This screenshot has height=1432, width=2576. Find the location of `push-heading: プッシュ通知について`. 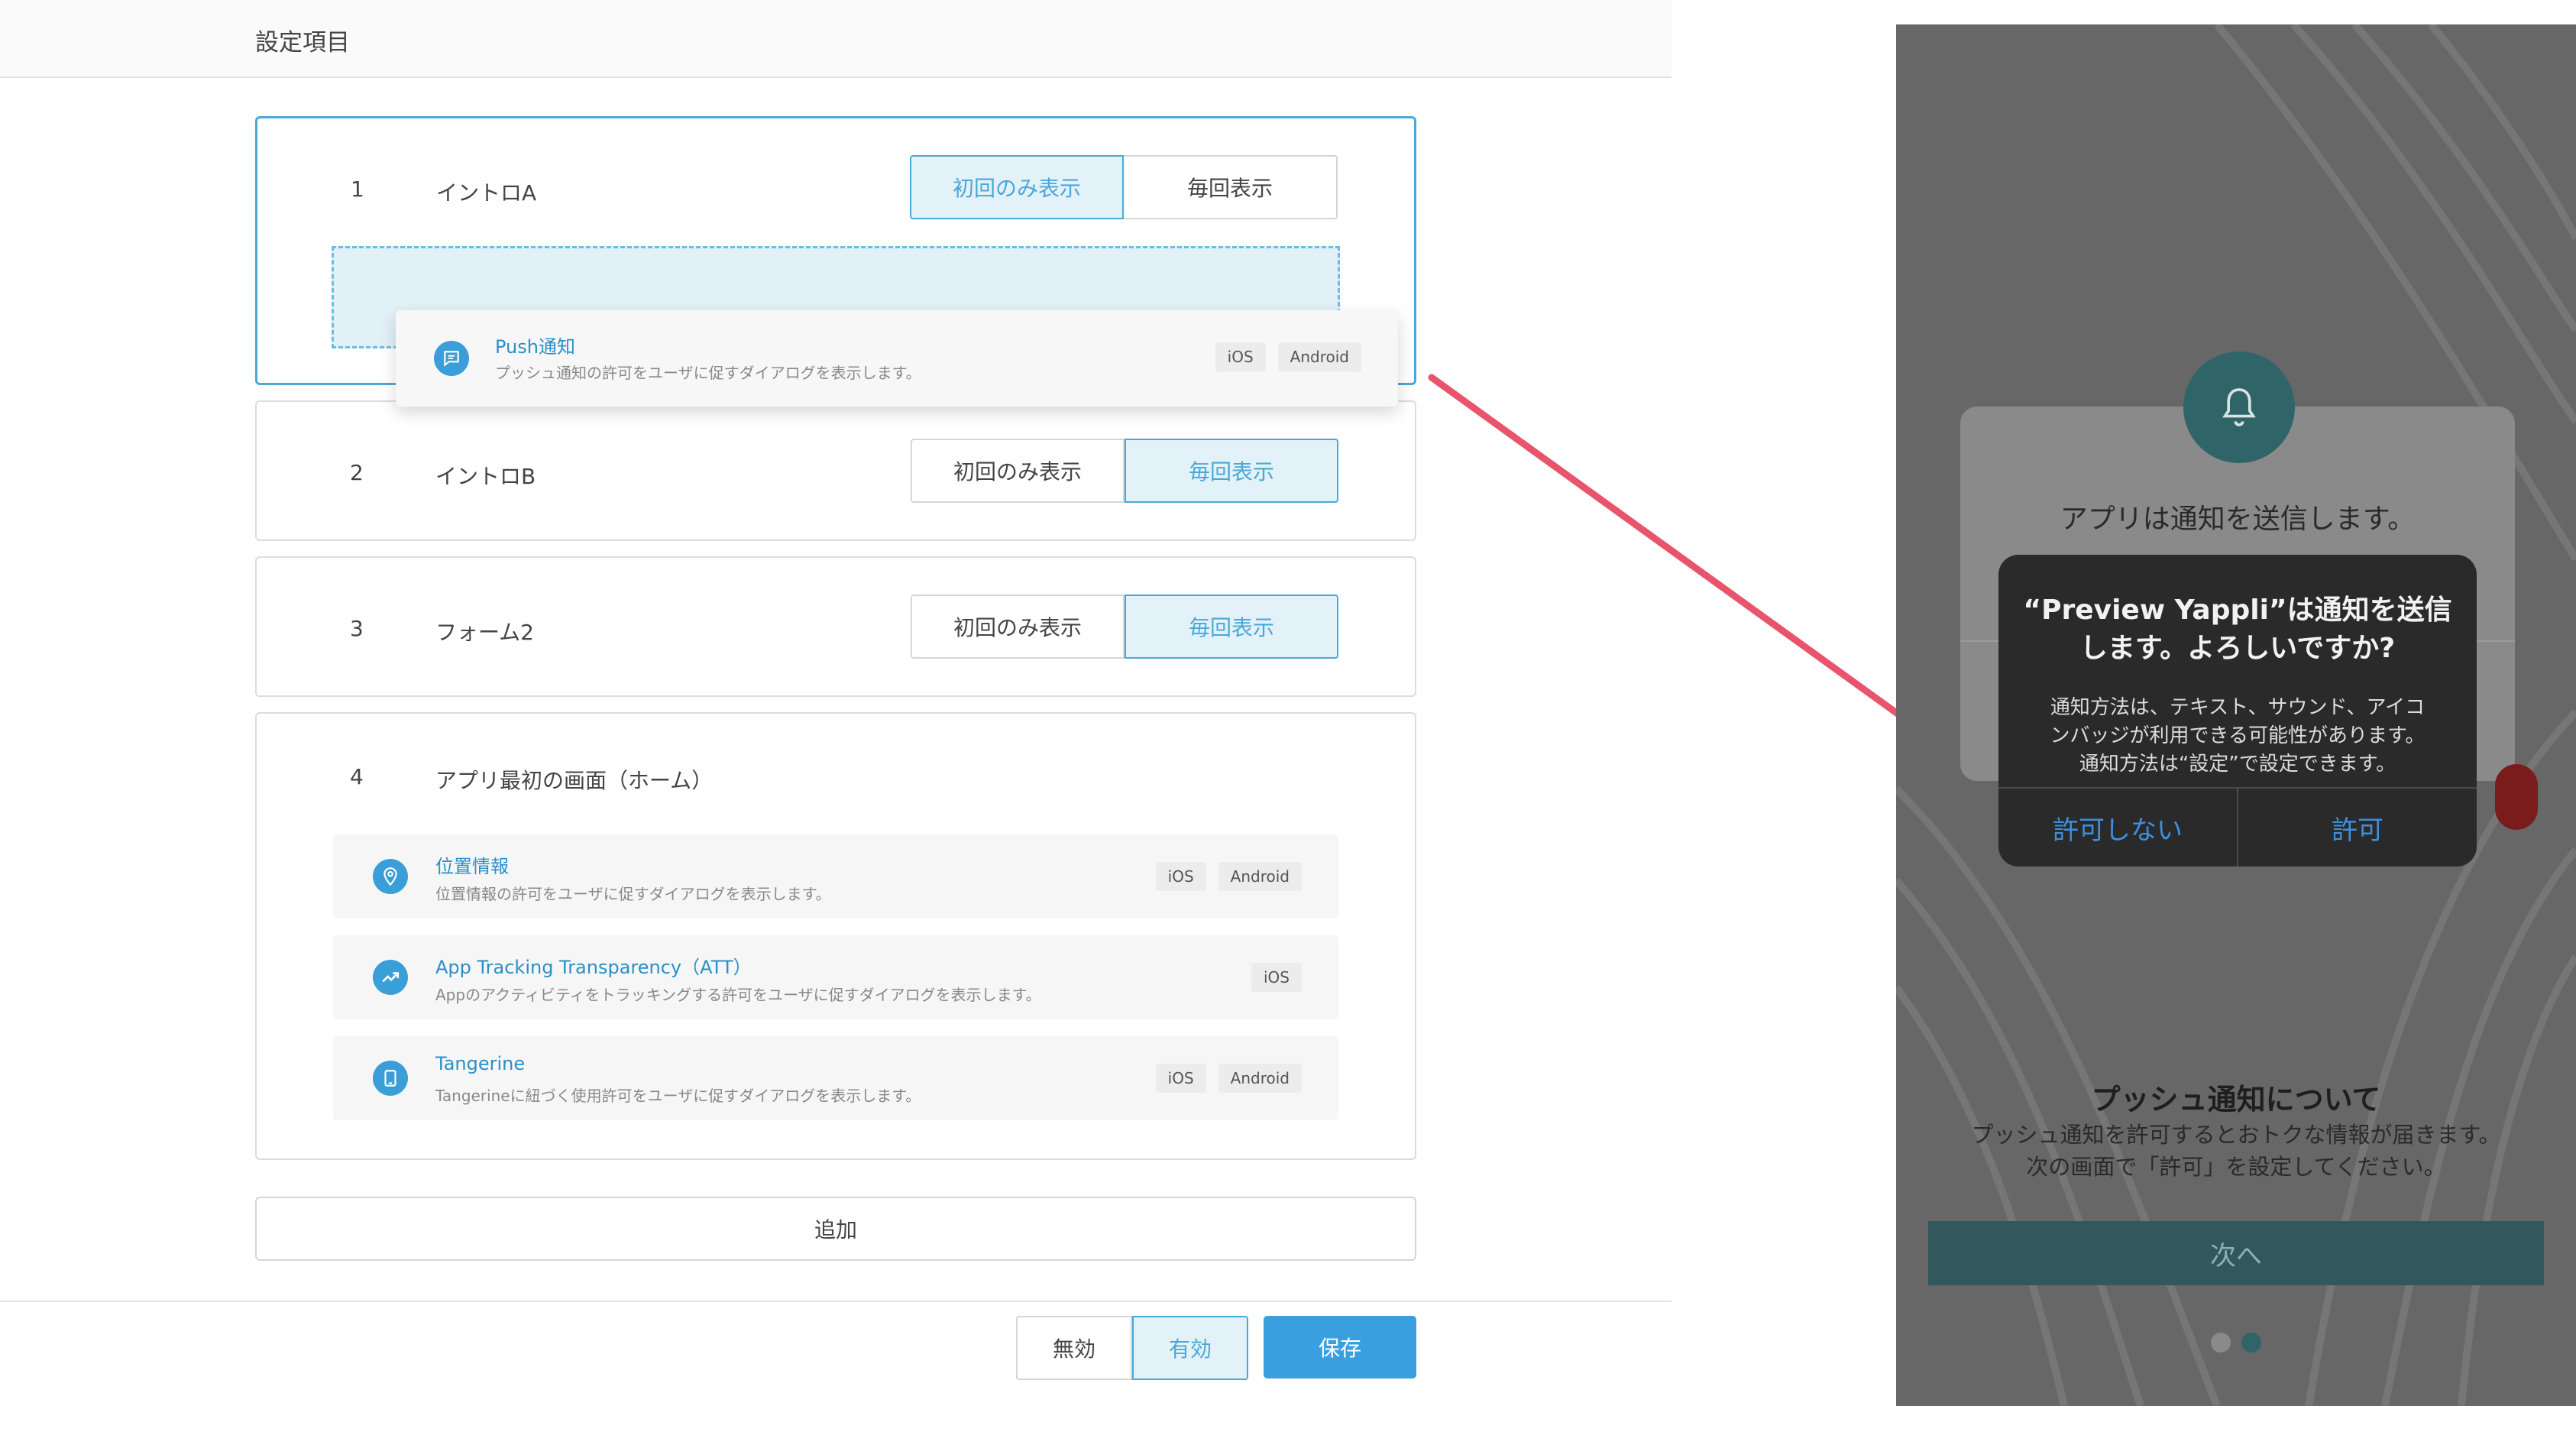

push-heading: プッシュ通知について is located at coordinates (2236, 1099).